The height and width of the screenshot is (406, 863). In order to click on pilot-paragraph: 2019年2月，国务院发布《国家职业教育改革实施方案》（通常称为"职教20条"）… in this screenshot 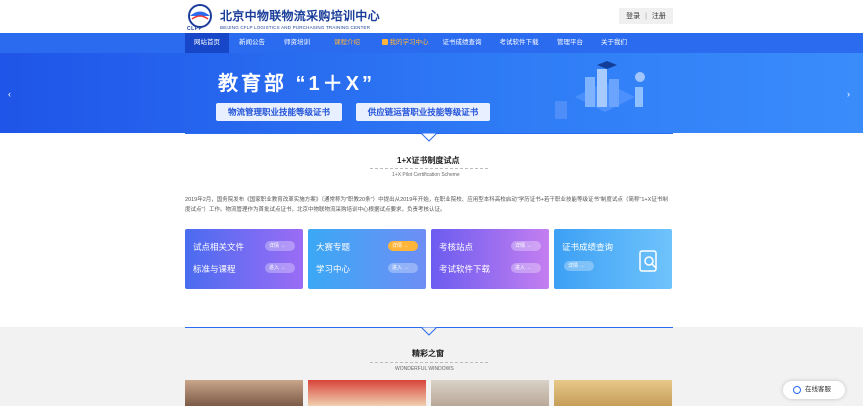, I will do `click(426, 205)`.